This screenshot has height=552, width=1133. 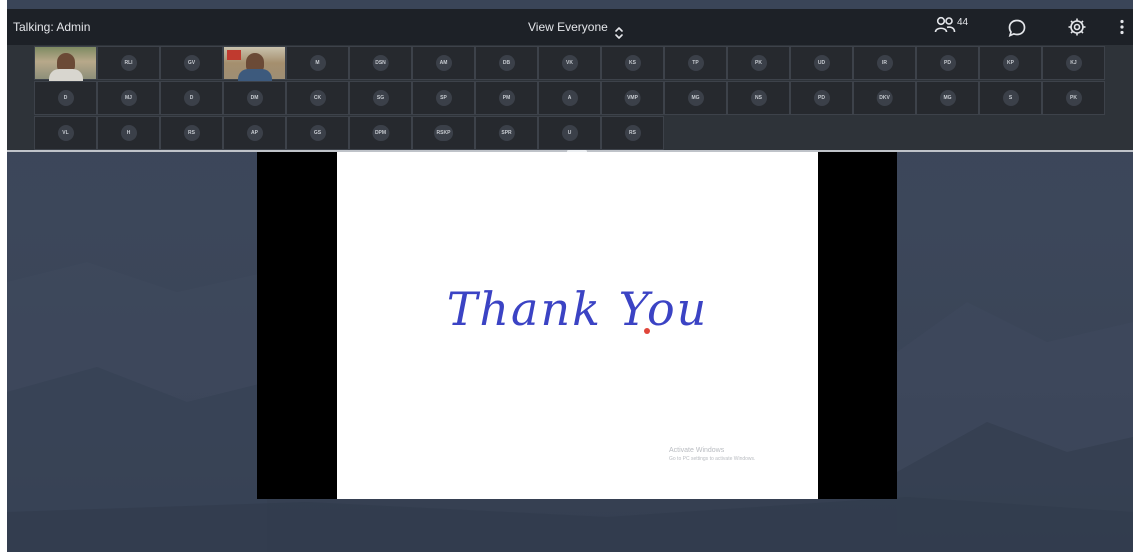 I want to click on participant-tile: UD, so click(x=821, y=63).